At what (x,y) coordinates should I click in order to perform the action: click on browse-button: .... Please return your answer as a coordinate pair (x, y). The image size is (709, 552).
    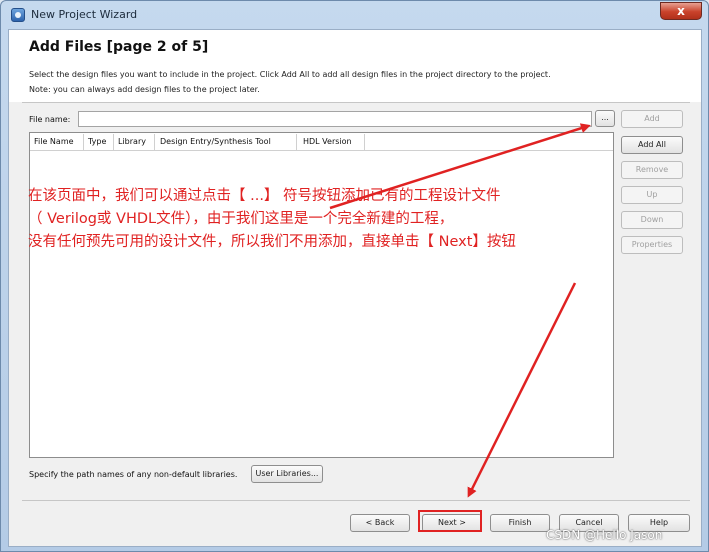
    Looking at the image, I should click on (605, 118).